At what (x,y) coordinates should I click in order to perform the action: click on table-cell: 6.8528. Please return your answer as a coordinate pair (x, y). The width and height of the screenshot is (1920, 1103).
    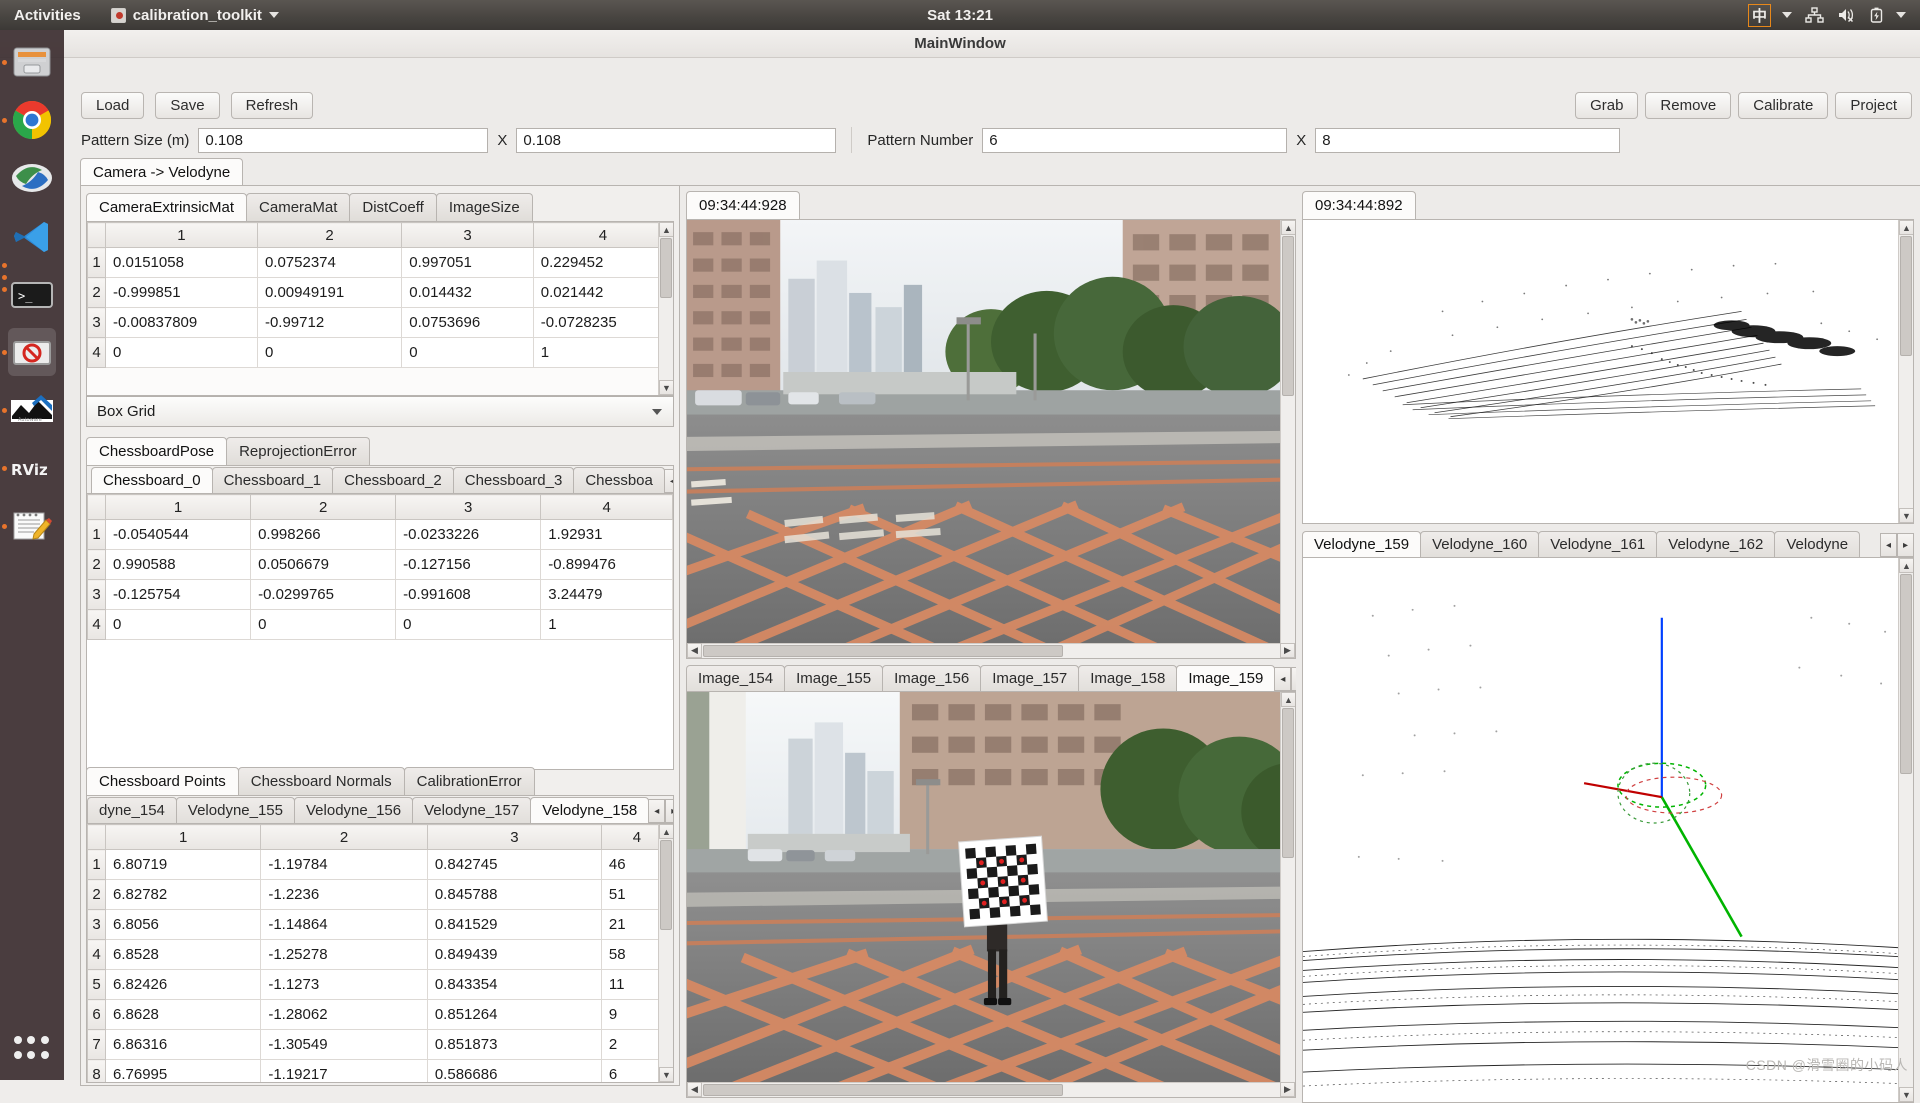
    Looking at the image, I should click on (183, 954).